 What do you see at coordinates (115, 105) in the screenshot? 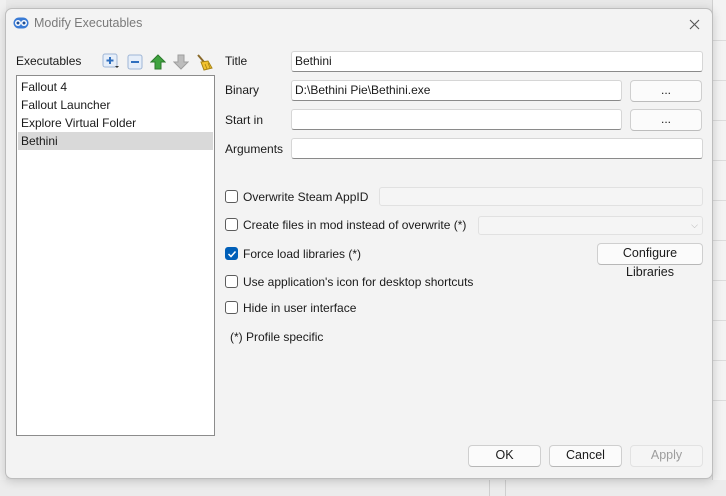
I see `list-item: Fallout Launcher` at bounding box center [115, 105].